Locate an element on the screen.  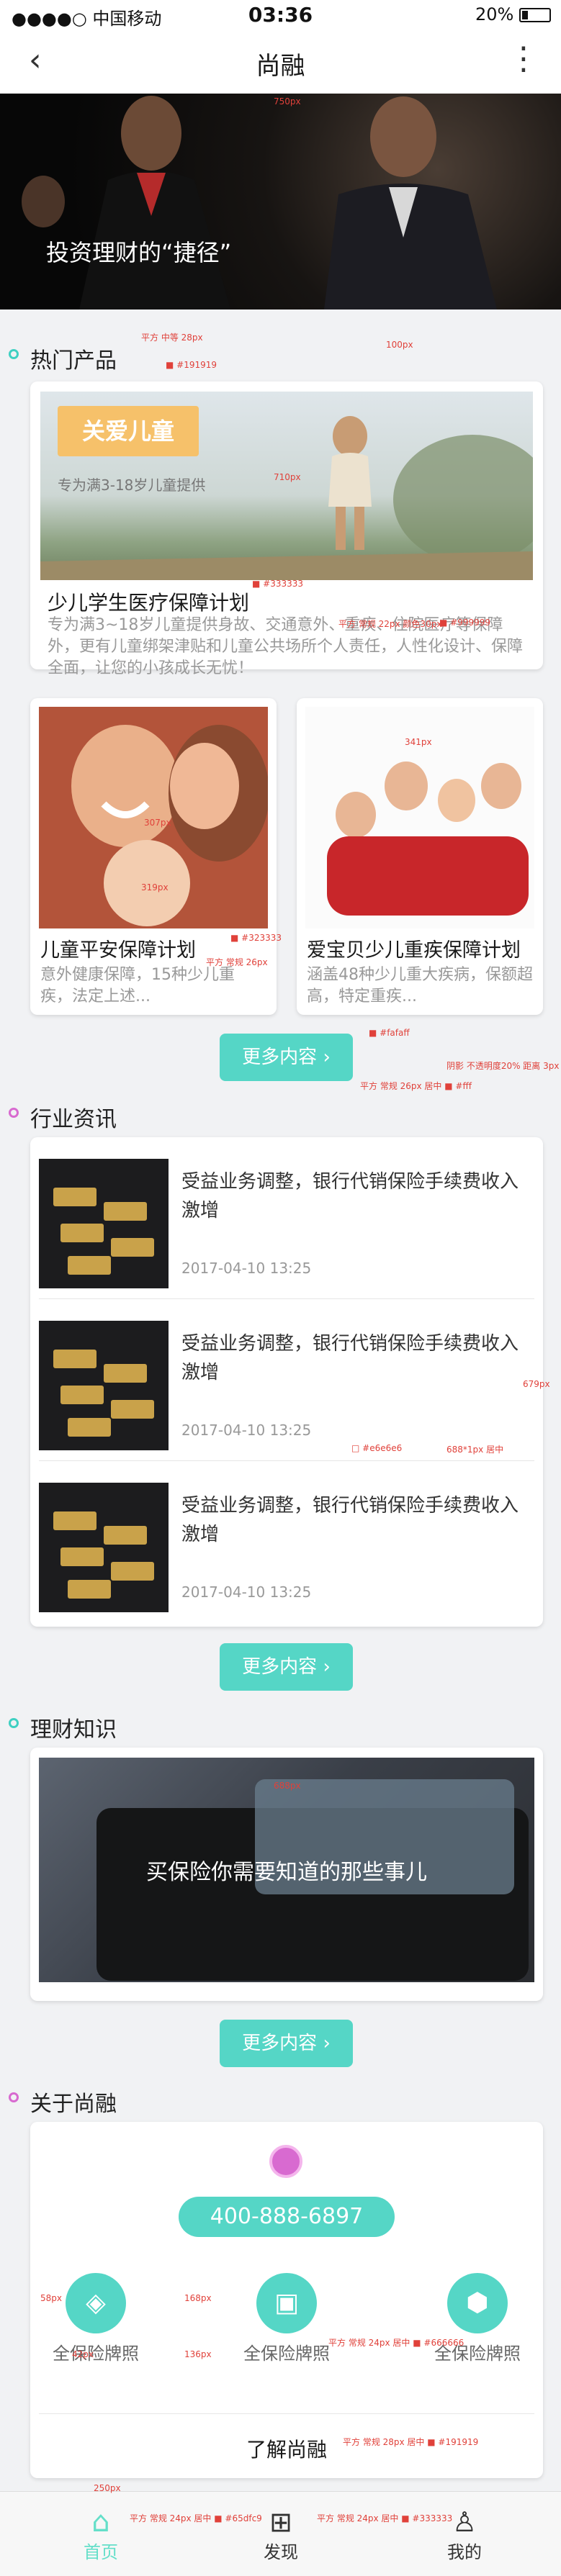
annotation: 750px is located at coordinates (287, 102).